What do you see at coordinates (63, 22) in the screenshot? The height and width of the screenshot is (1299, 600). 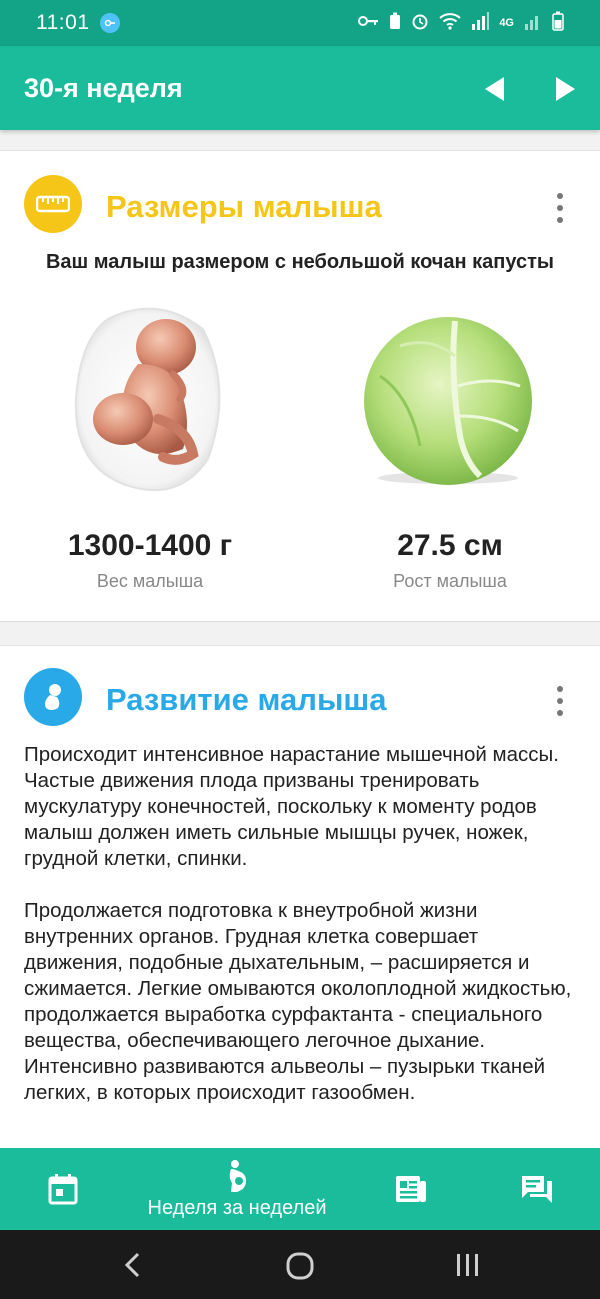 I see `status-time: 11:01` at bounding box center [63, 22].